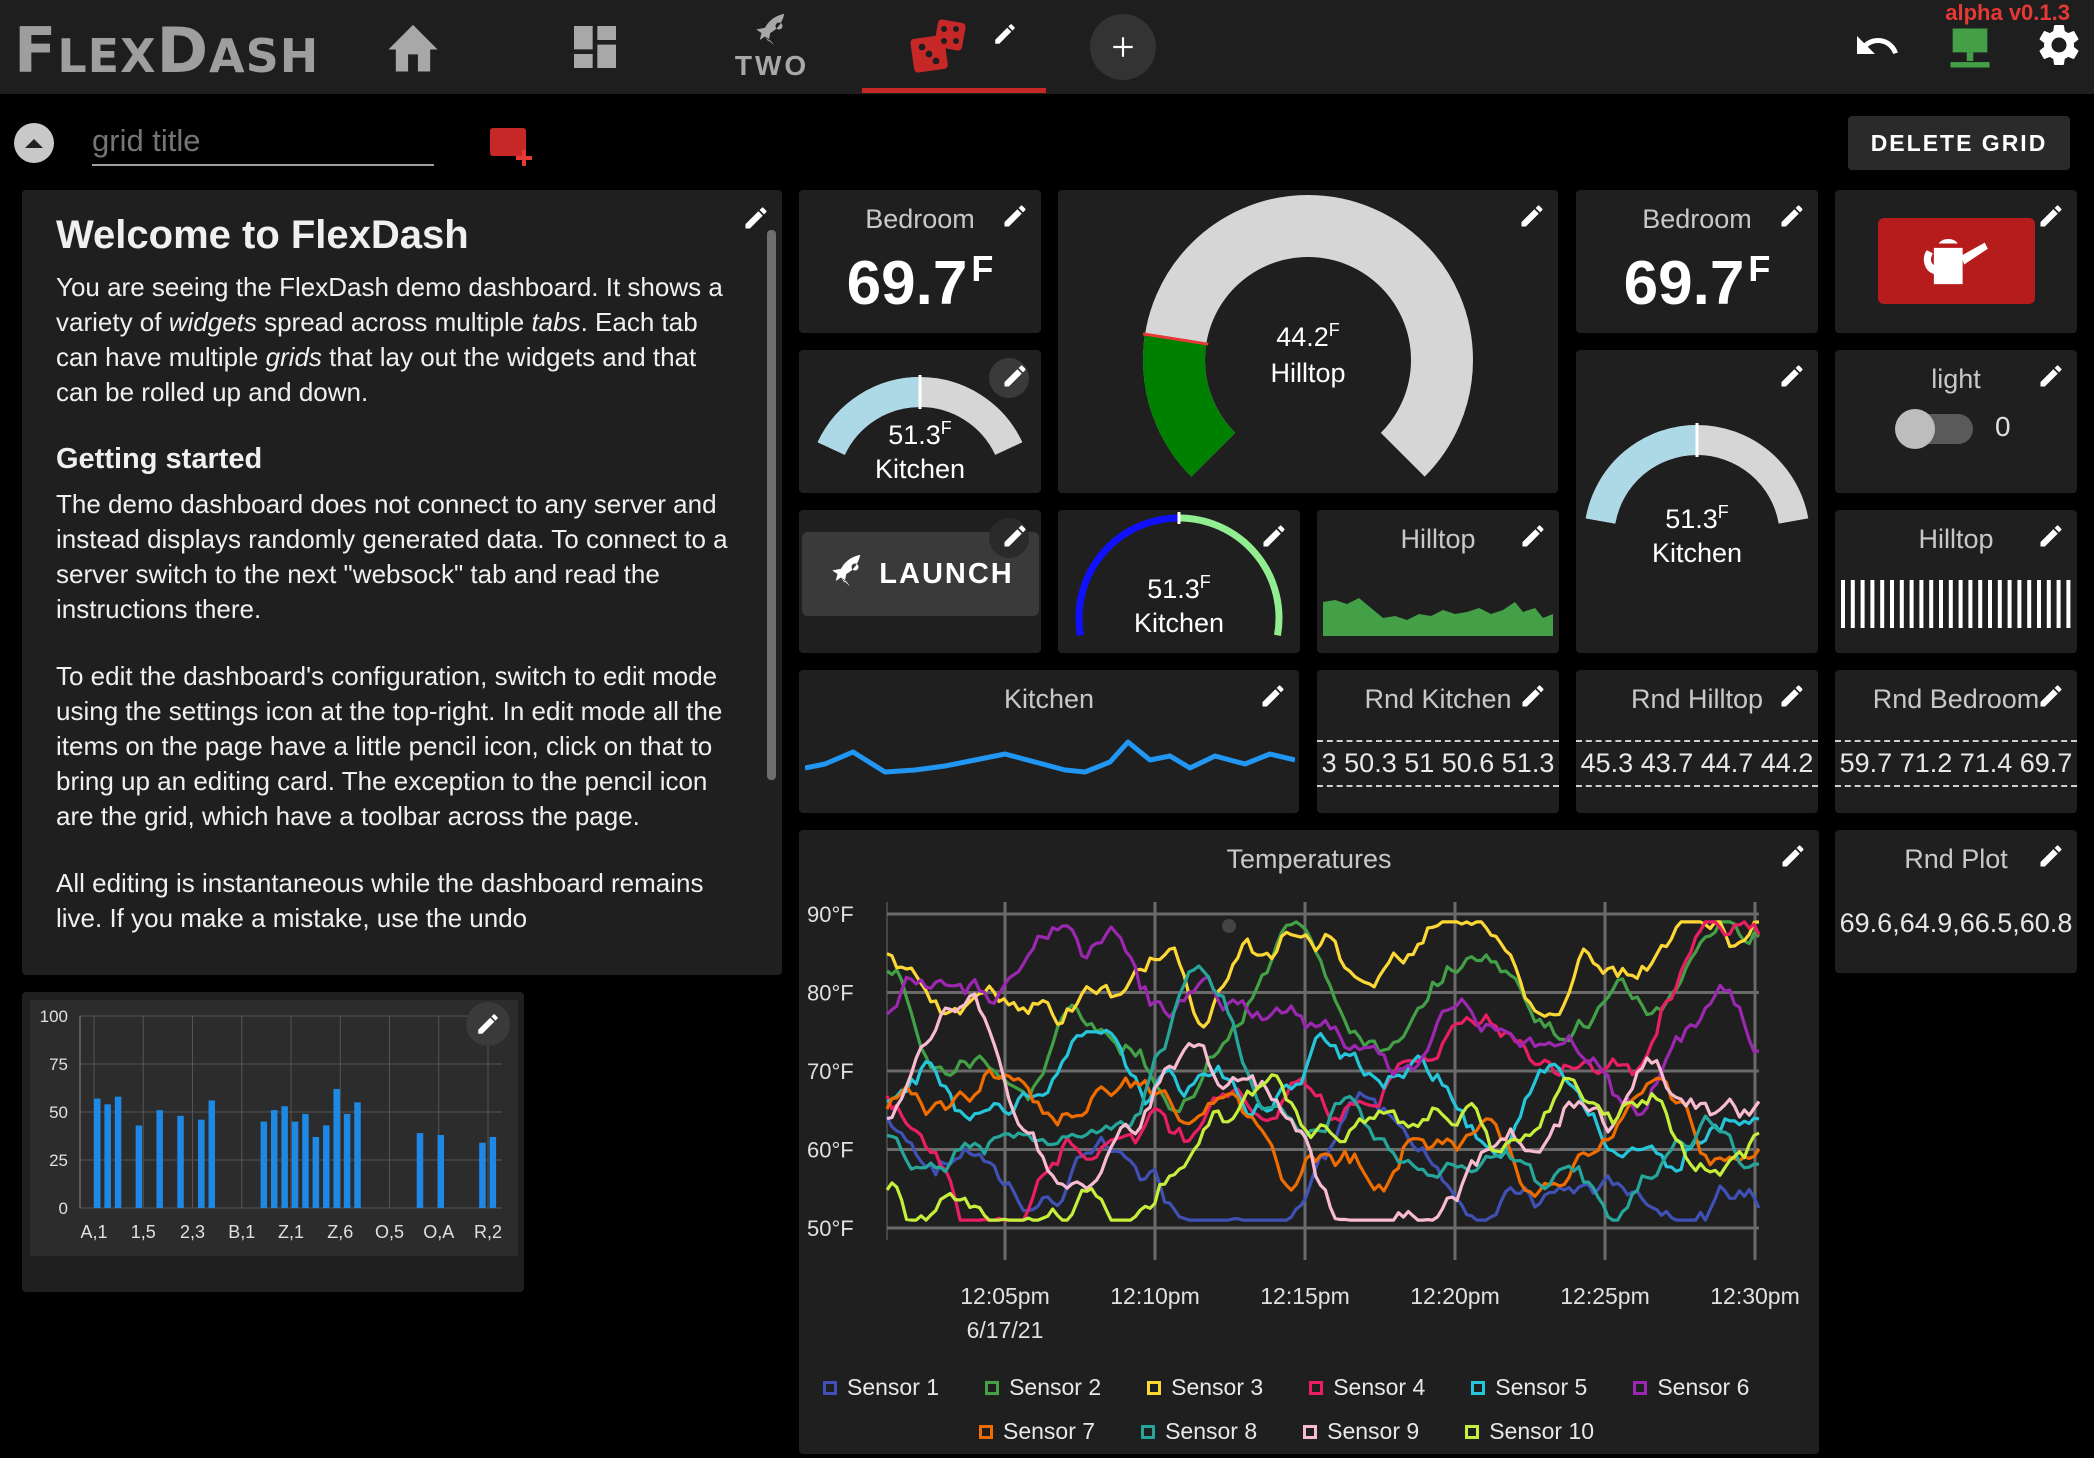  What do you see at coordinates (1043, 1387) in the screenshot?
I see `legend-item: Sensor 2` at bounding box center [1043, 1387].